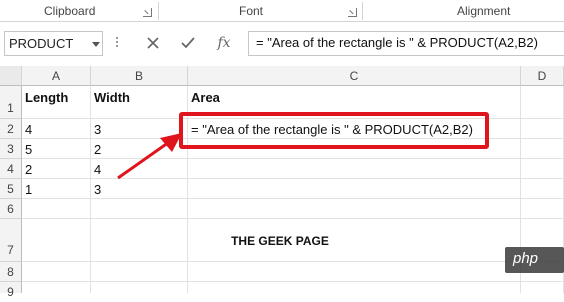 The width and height of the screenshot is (564, 302). What do you see at coordinates (224, 43) in the screenshot?
I see `insert-function-button: fx` at bounding box center [224, 43].